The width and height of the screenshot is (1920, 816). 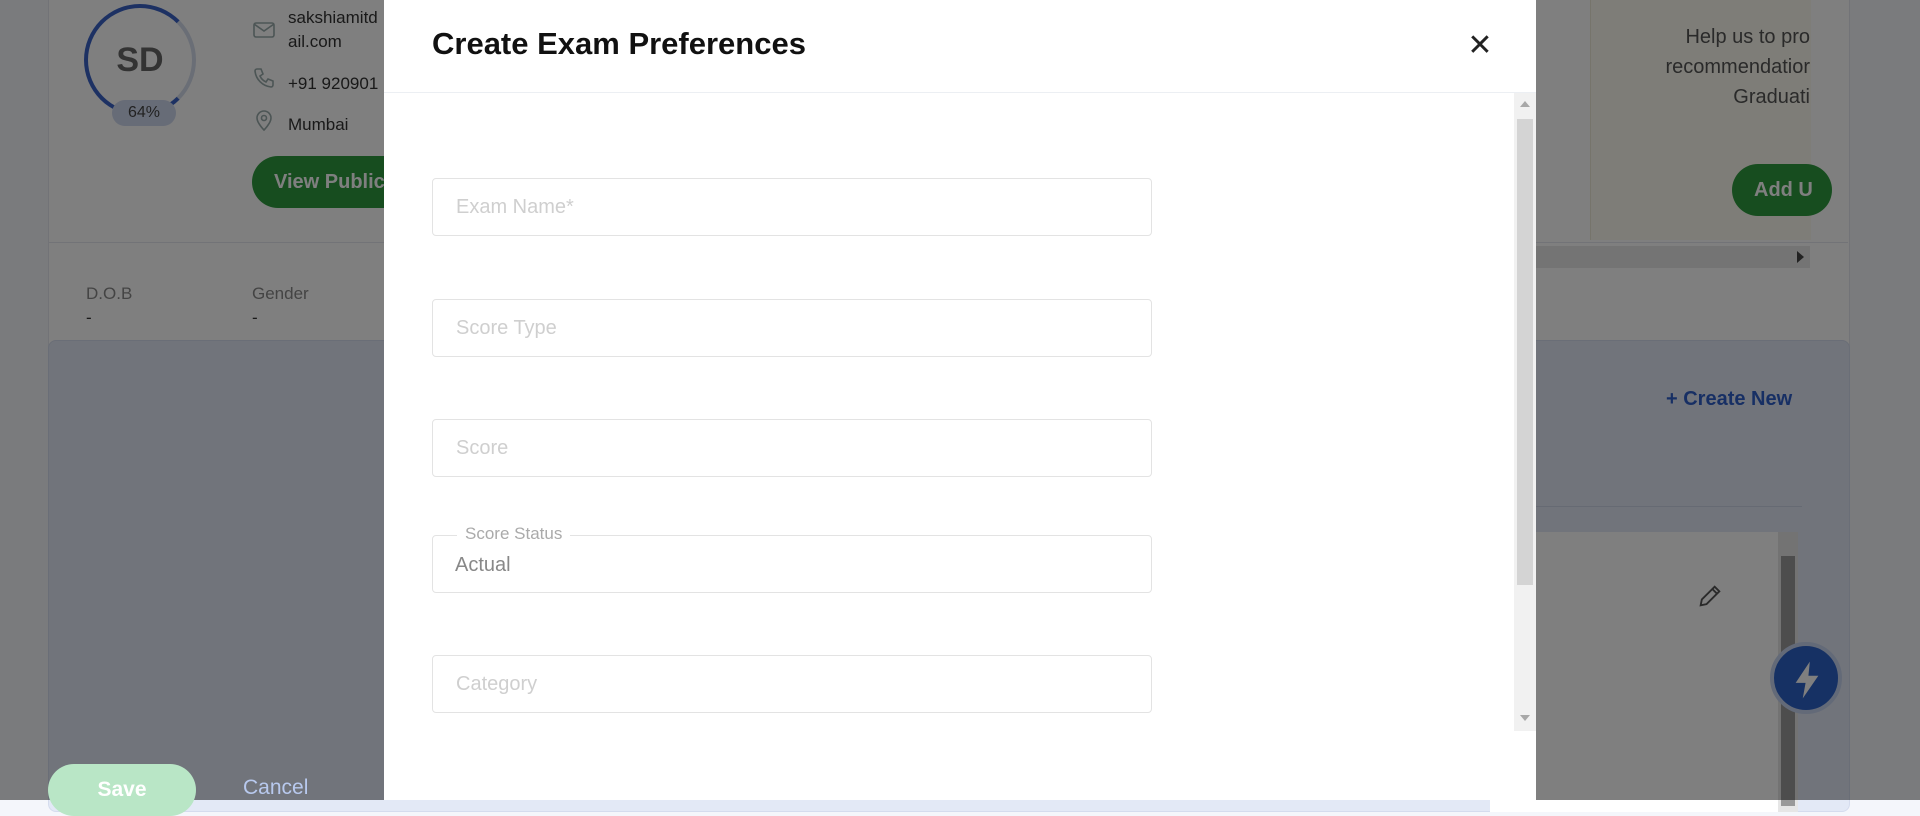 What do you see at coordinates (619, 43) in the screenshot?
I see `modal-title: Create Exam Preferences` at bounding box center [619, 43].